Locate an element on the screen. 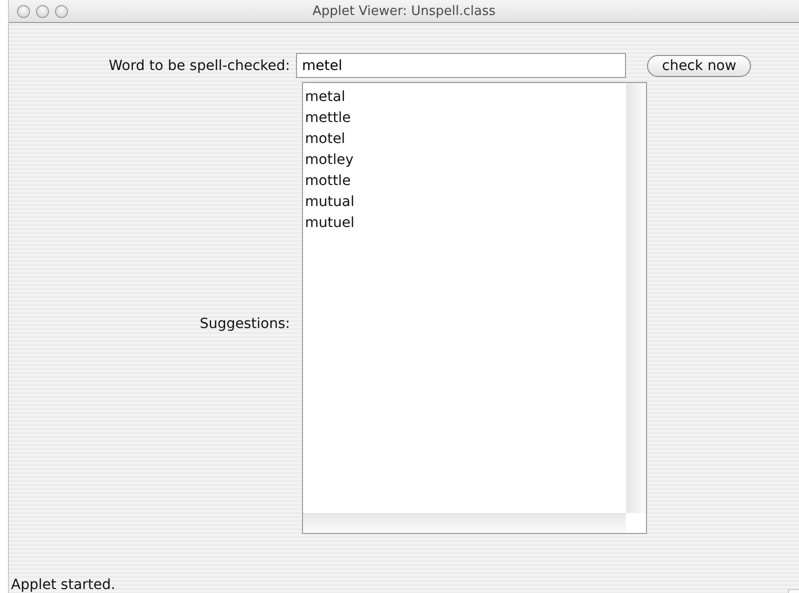 Image resolution: width=799 pixels, height=593 pixels. suggestion-item: motel is located at coordinates (464, 139).